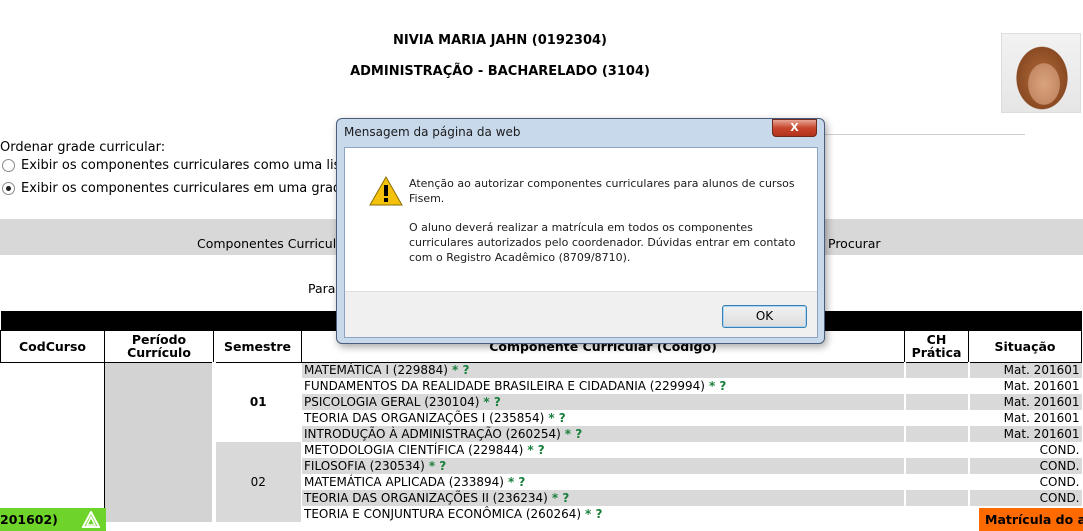 The width and height of the screenshot is (1083, 531). I want to click on component-cell: METODOLOGIA CIENTÍFICA (229844) * ?, so click(603, 450).